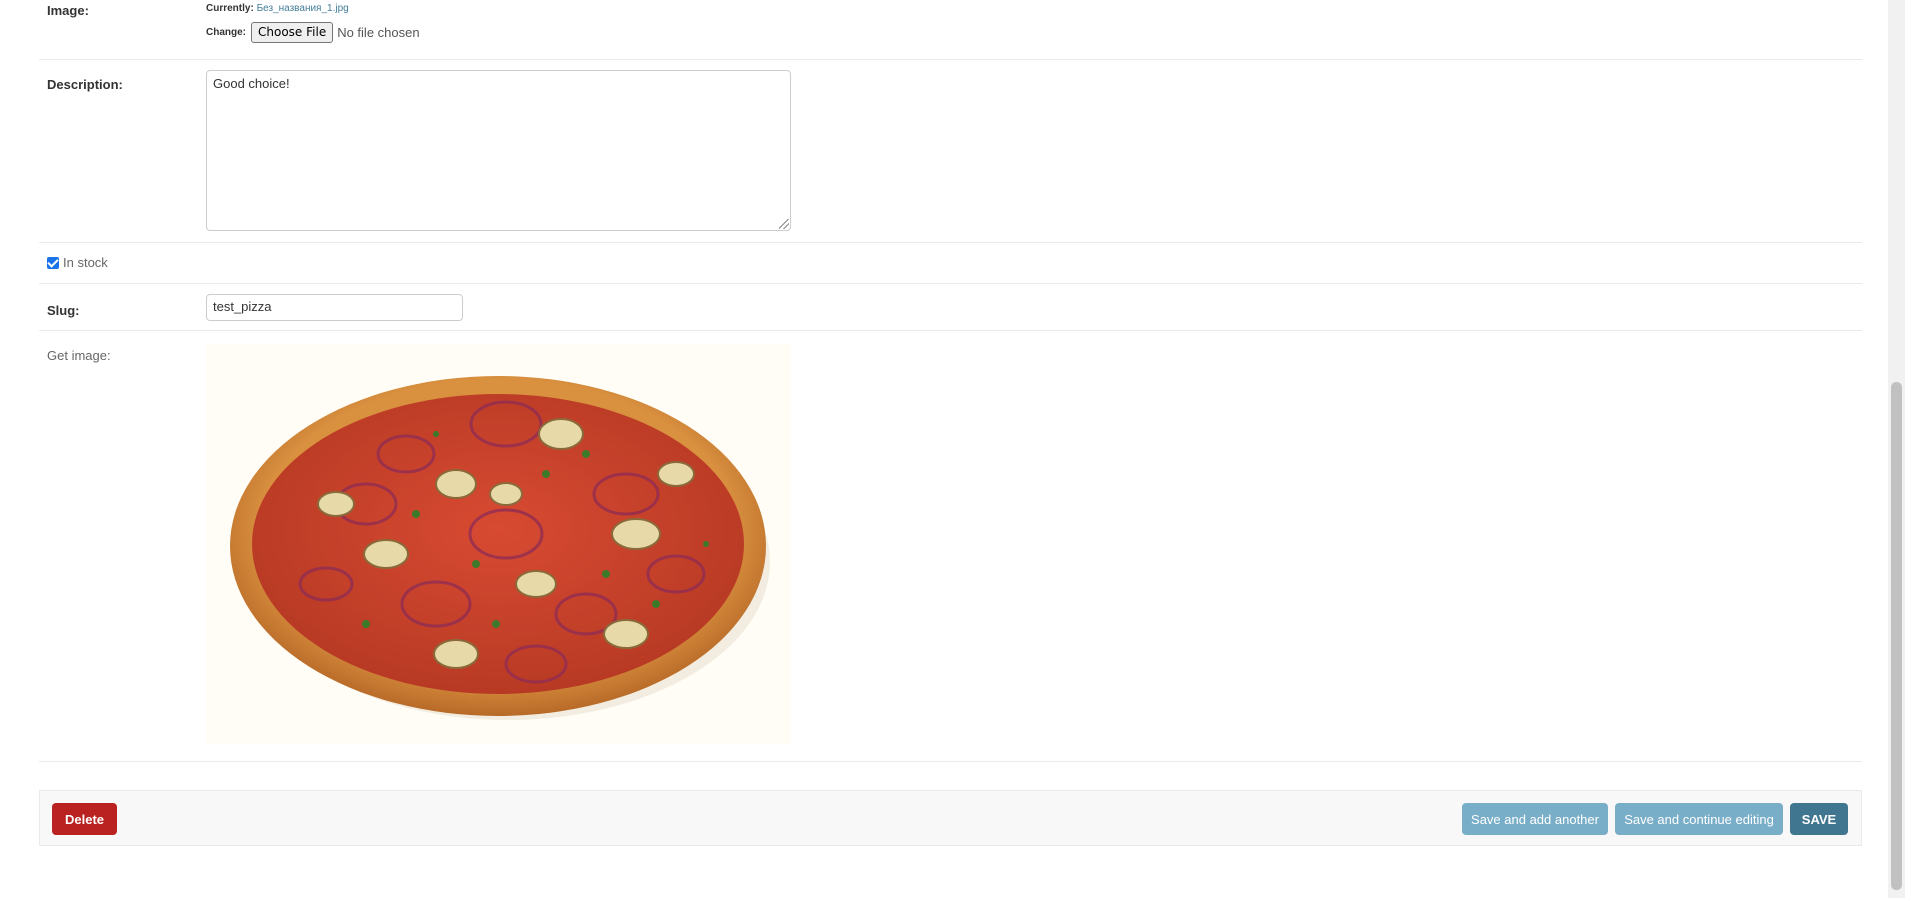  I want to click on scrollbar-thumb, so click(1896, 636).